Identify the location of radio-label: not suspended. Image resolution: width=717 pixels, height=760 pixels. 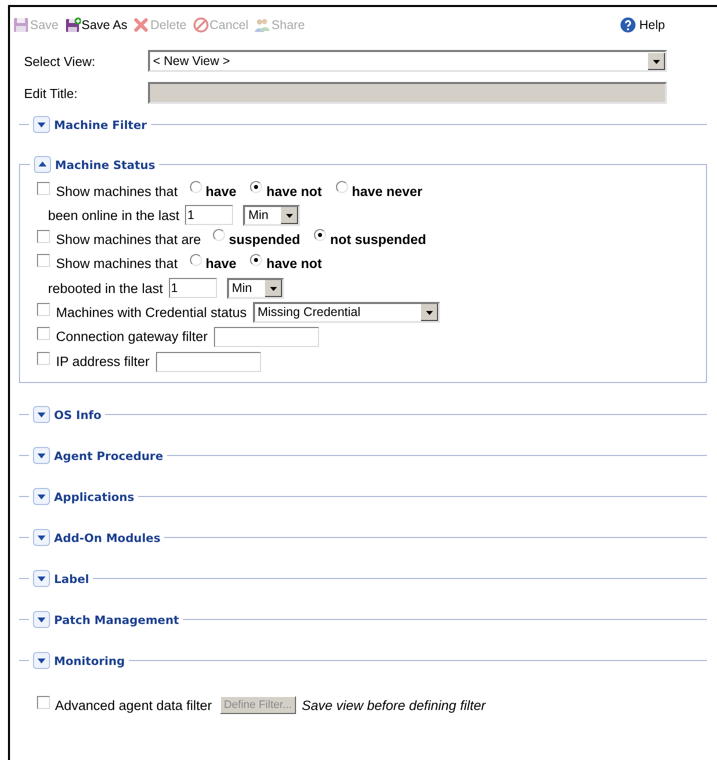
(378, 239).